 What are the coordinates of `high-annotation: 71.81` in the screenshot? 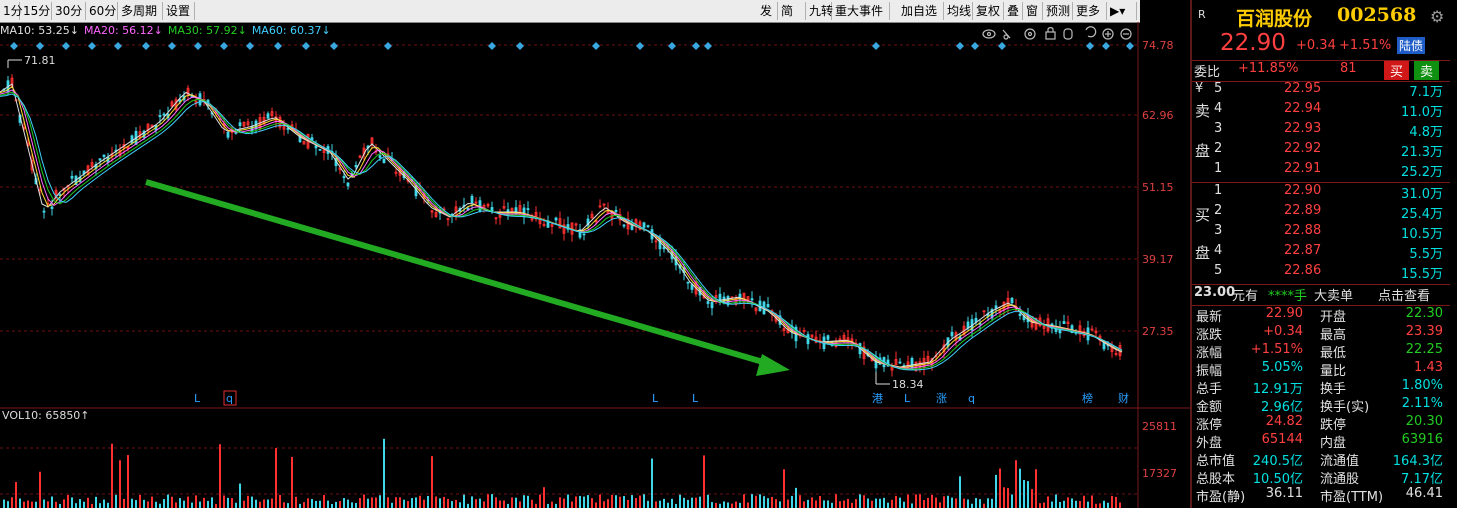 It's located at (31, 61).